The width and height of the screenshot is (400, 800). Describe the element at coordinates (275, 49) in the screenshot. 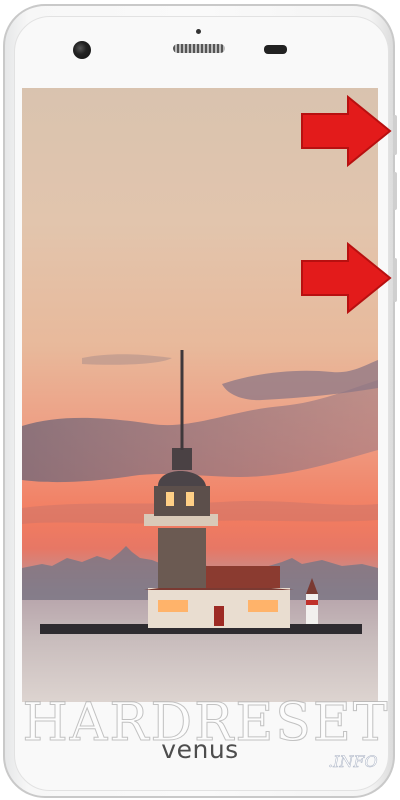

I see `proximity-sensor` at that location.